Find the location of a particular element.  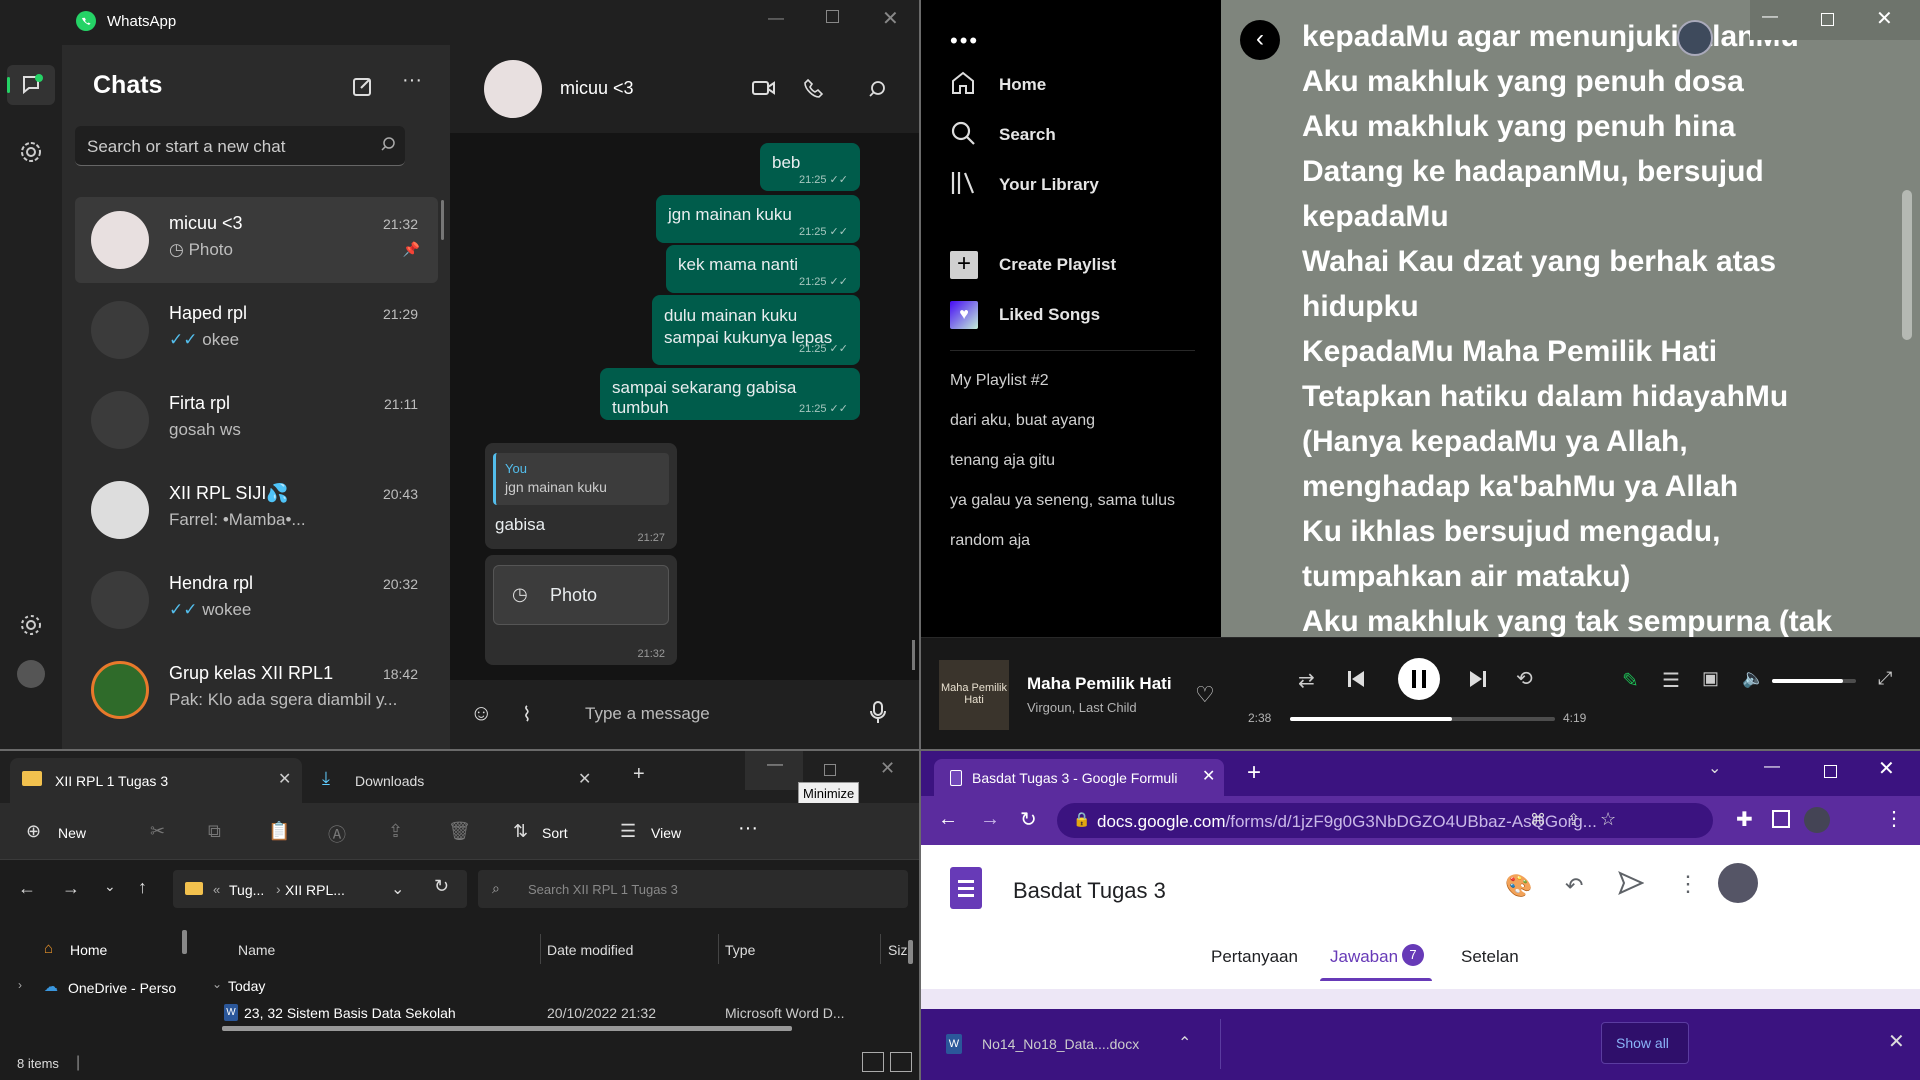

column-header-size: Siz is located at coordinates (897, 950).